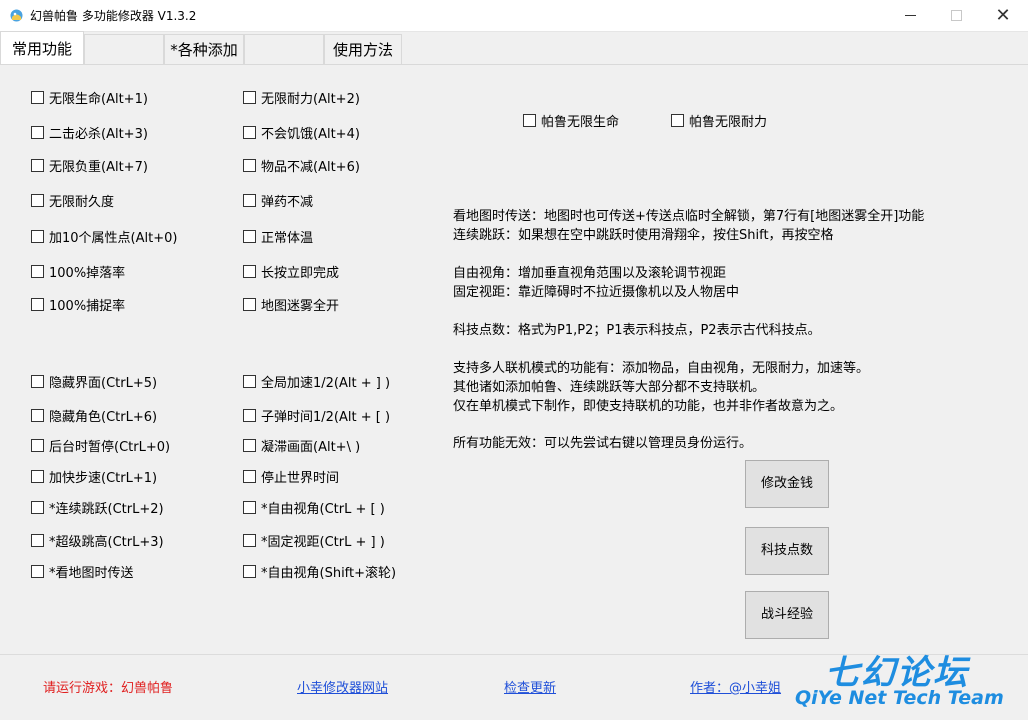 This screenshot has width=1028, height=720. Describe the element at coordinates (278, 200) in the screenshot. I see `checkbox-infinite-ammo: 弹药不减` at that location.